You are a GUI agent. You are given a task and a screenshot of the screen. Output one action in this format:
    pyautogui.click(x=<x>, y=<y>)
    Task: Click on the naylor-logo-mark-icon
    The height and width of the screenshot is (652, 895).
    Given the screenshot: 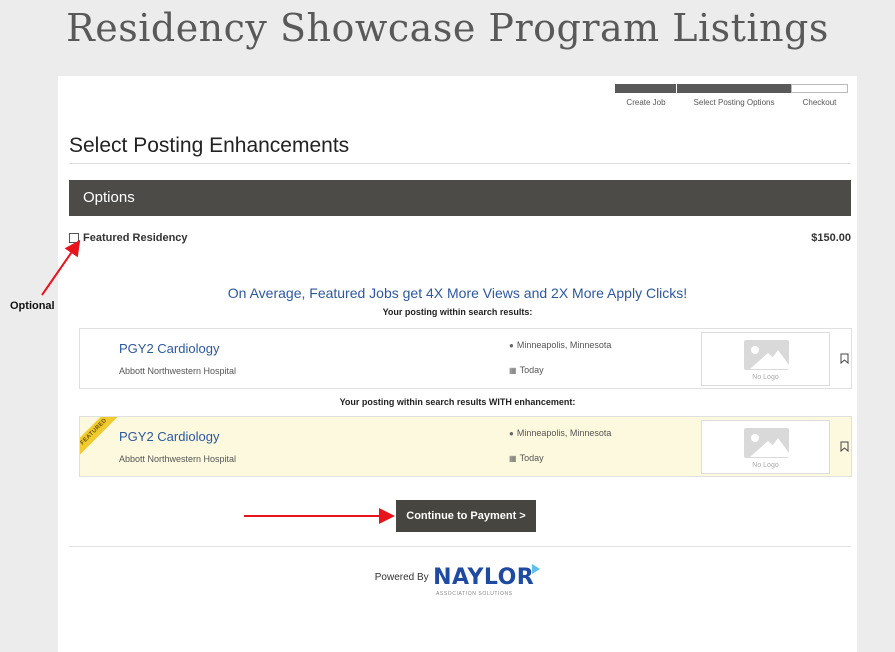 What is the action you would take?
    pyautogui.click(x=536, y=569)
    